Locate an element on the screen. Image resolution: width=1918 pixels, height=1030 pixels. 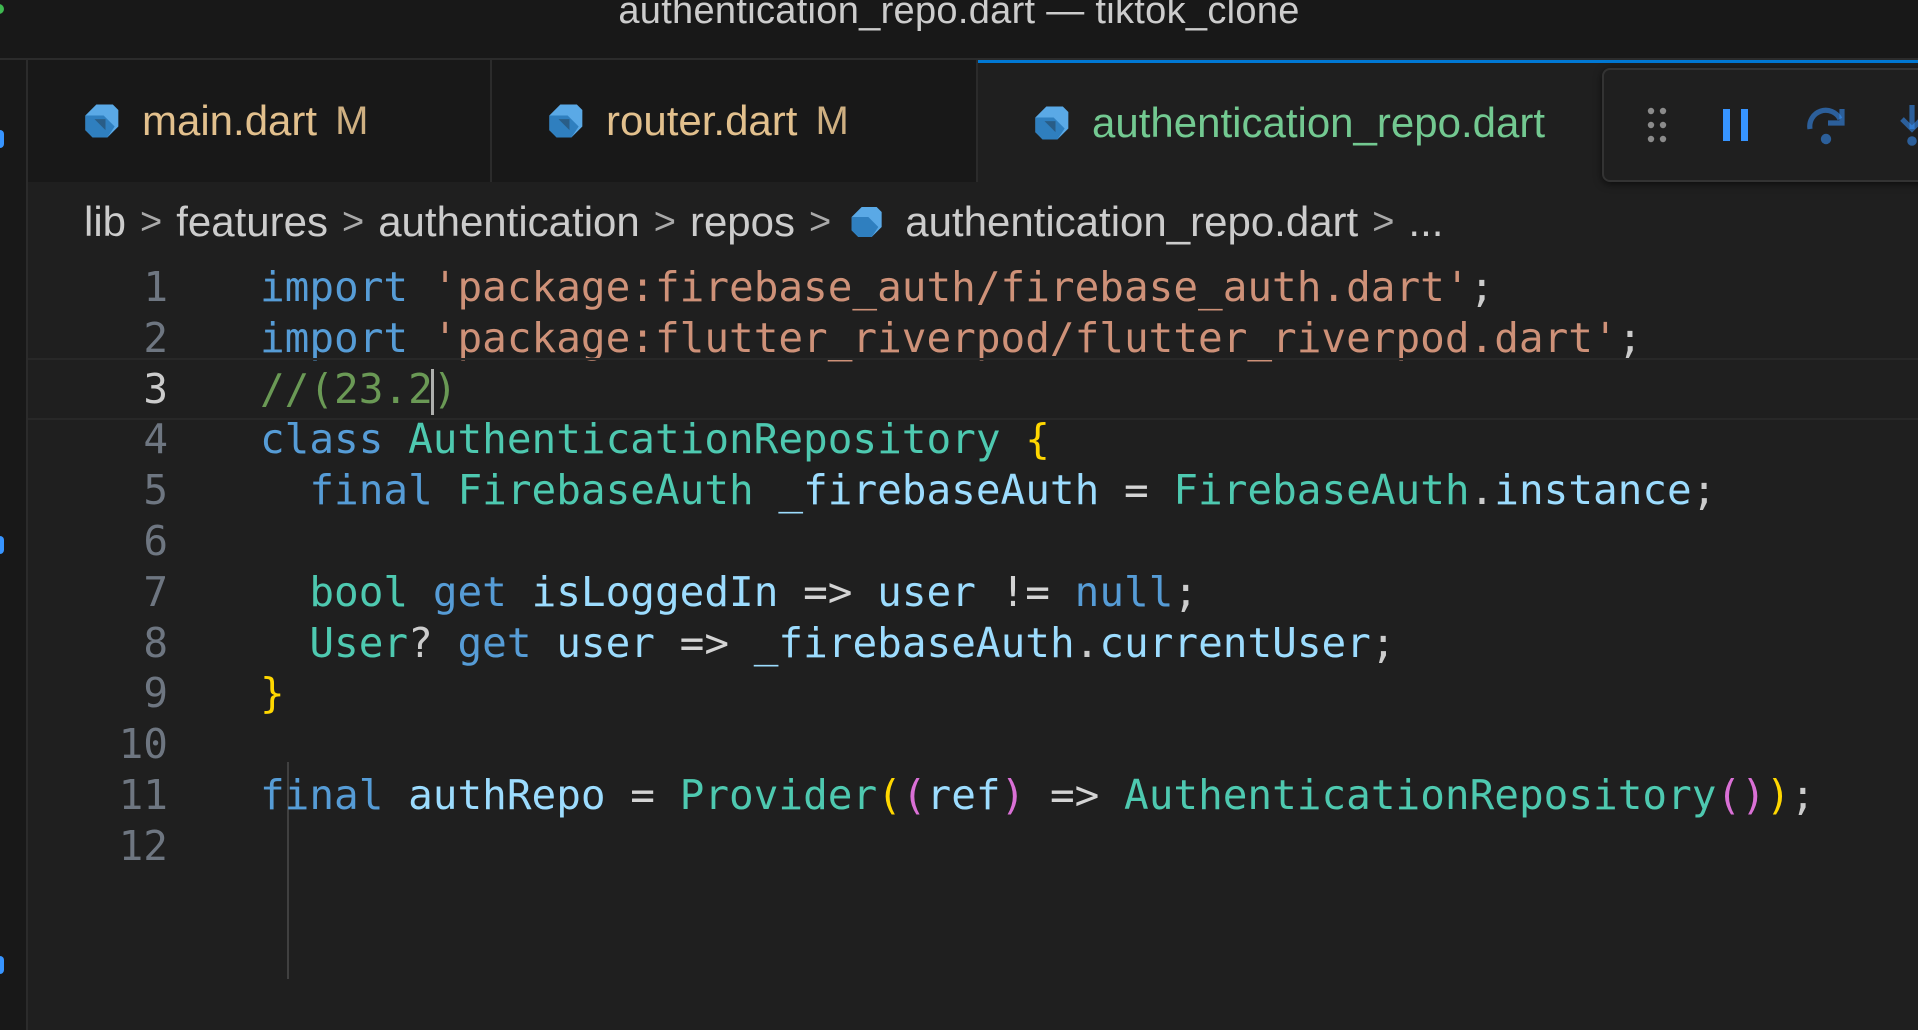
code-token: User is located at coordinates (359, 642).